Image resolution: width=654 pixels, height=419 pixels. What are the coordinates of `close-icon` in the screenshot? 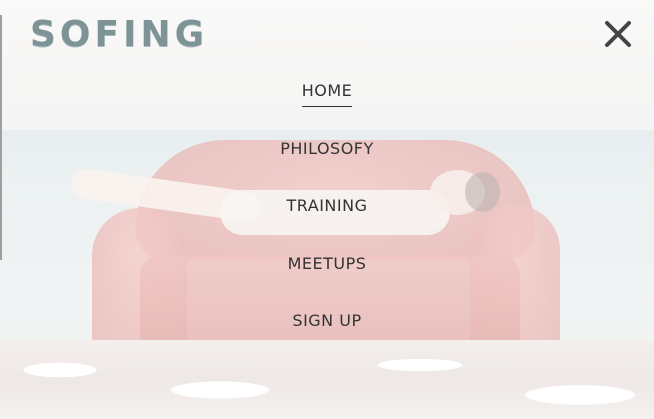 It's located at (618, 34).